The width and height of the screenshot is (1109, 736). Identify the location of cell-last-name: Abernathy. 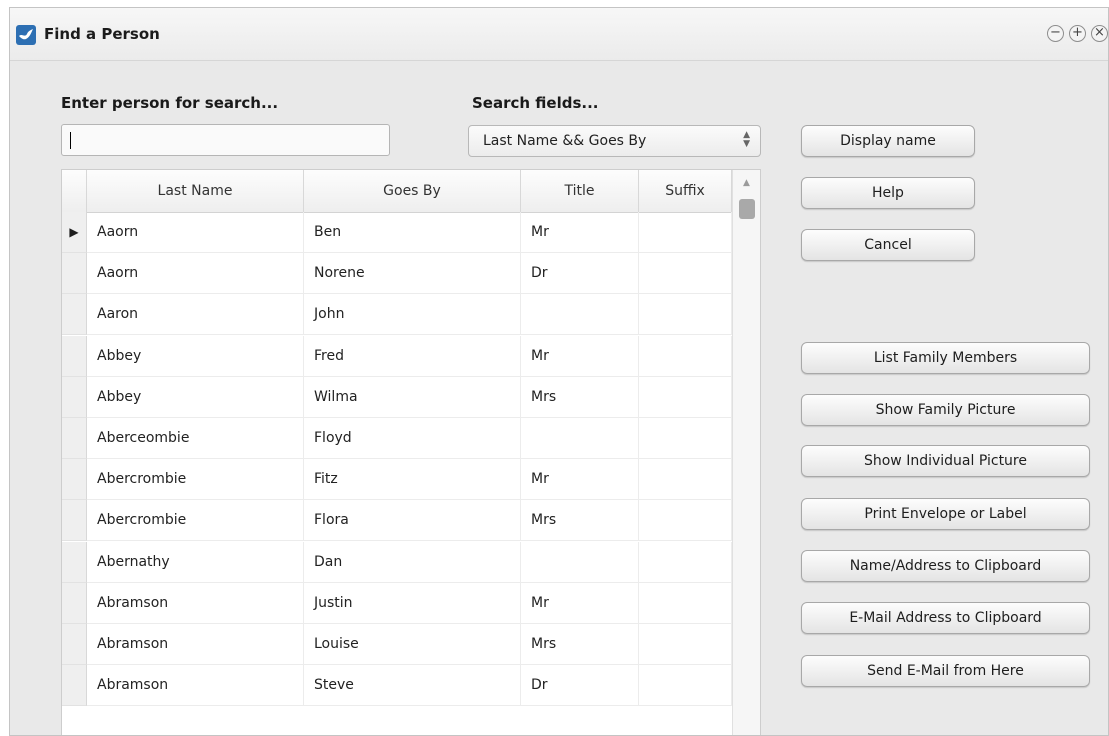
(195, 562).